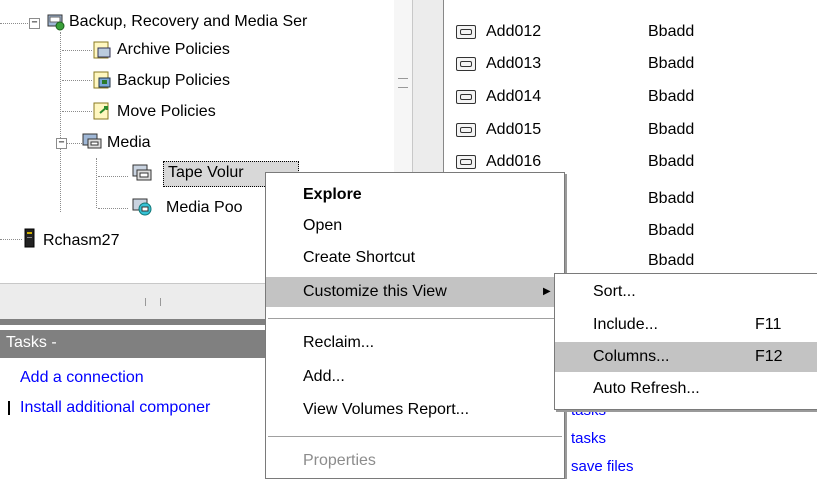  What do you see at coordinates (768, 324) in the screenshot?
I see `include-shortcut: F11` at bounding box center [768, 324].